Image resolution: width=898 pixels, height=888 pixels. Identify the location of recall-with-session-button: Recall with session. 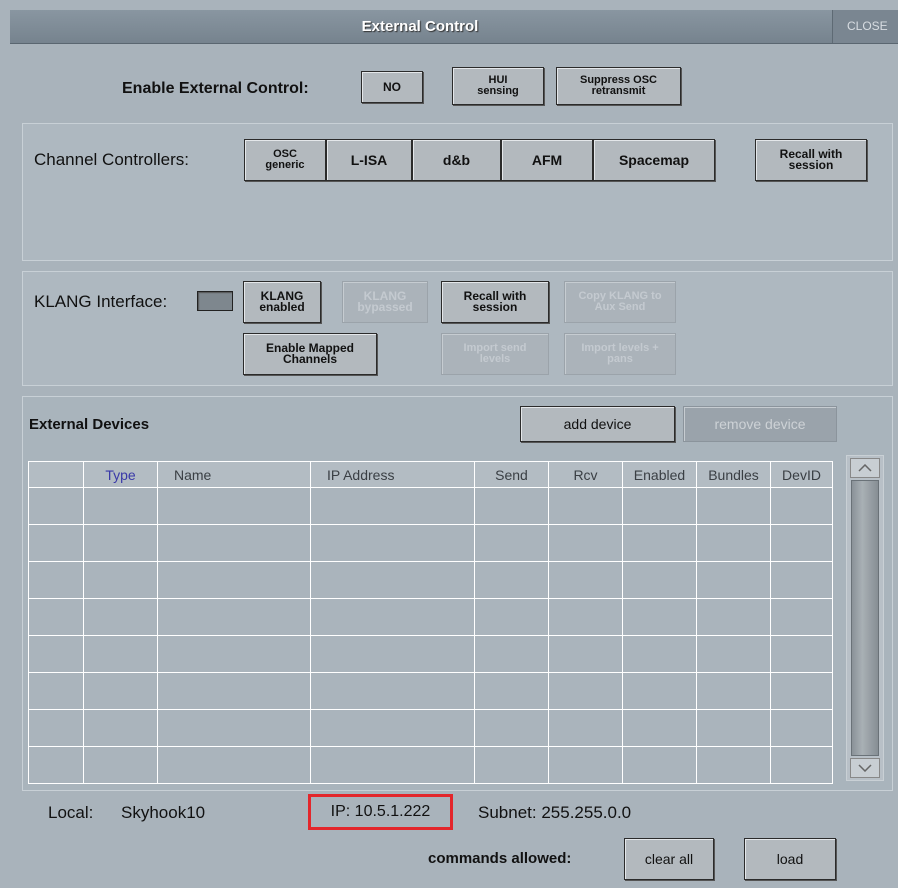
(811, 160).